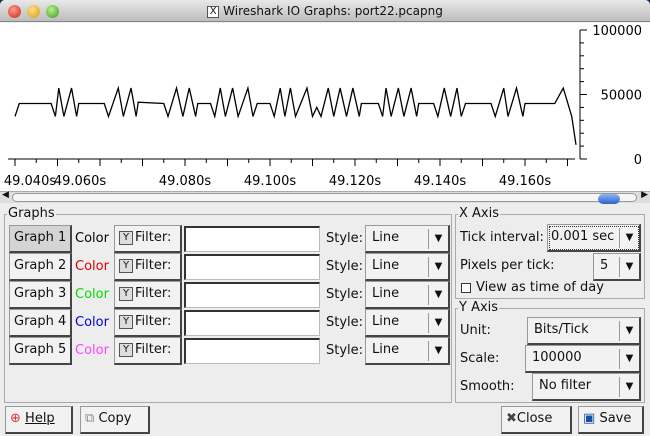  I want to click on copy-button: ⧉ Copy, so click(115, 420).